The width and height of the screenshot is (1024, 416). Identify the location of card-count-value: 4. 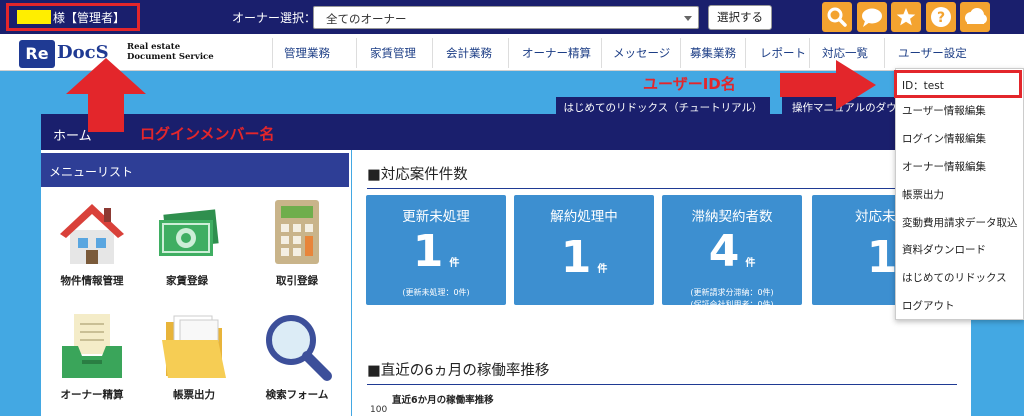
(724, 251).